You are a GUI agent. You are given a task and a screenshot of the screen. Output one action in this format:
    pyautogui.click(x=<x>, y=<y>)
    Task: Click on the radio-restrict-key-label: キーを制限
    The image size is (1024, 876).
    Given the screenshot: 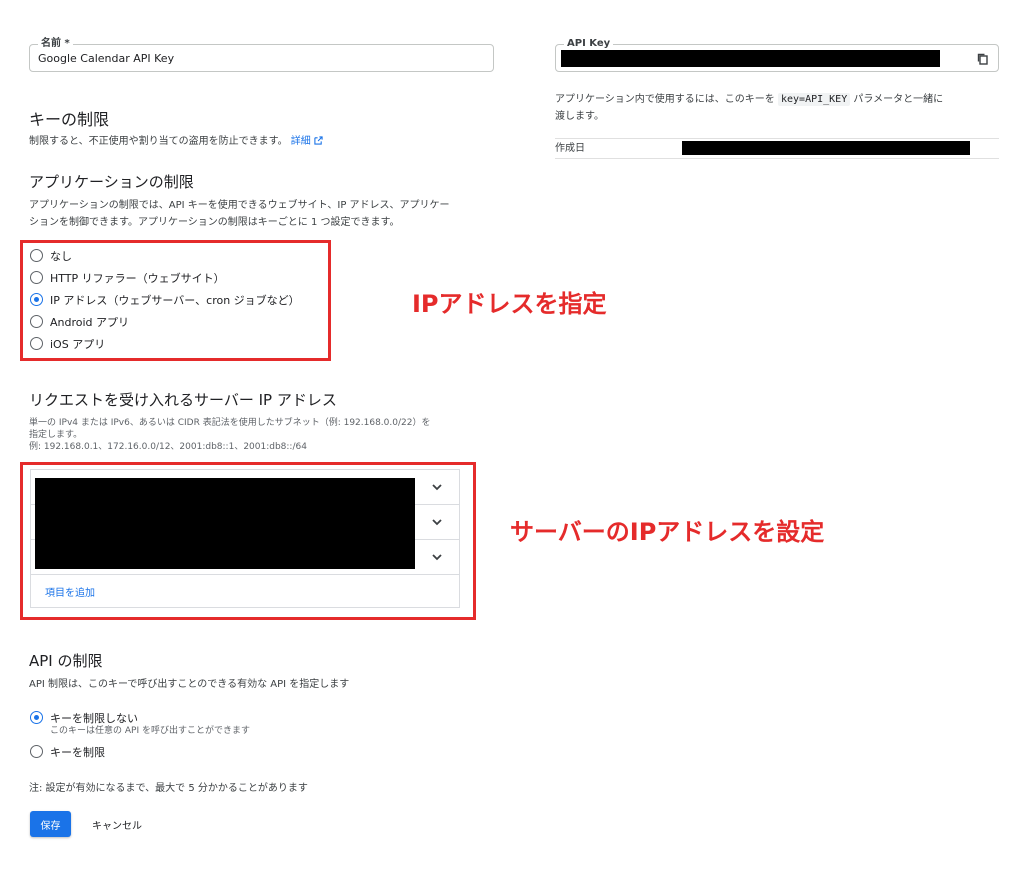 What is the action you would take?
    pyautogui.click(x=77, y=752)
    